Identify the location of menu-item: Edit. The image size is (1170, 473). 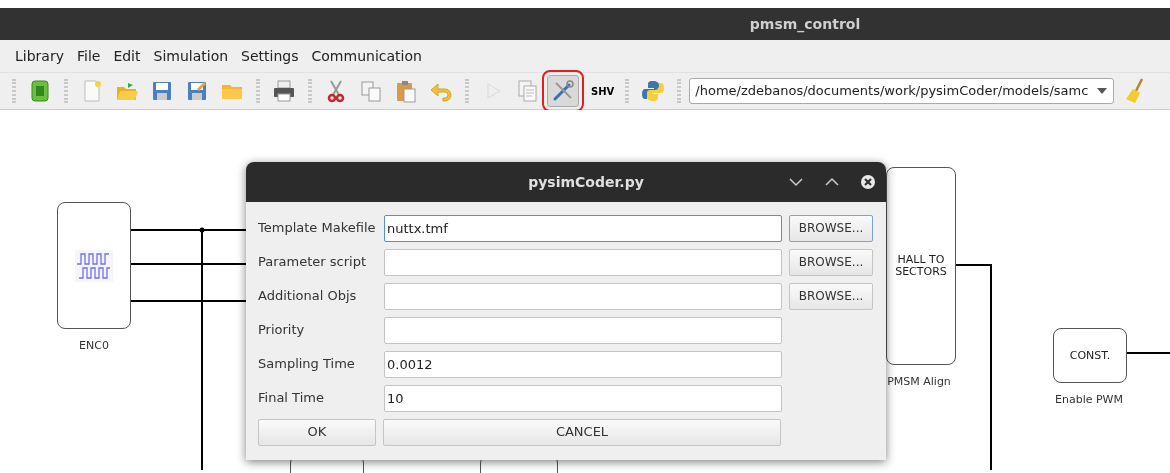
(127, 56).